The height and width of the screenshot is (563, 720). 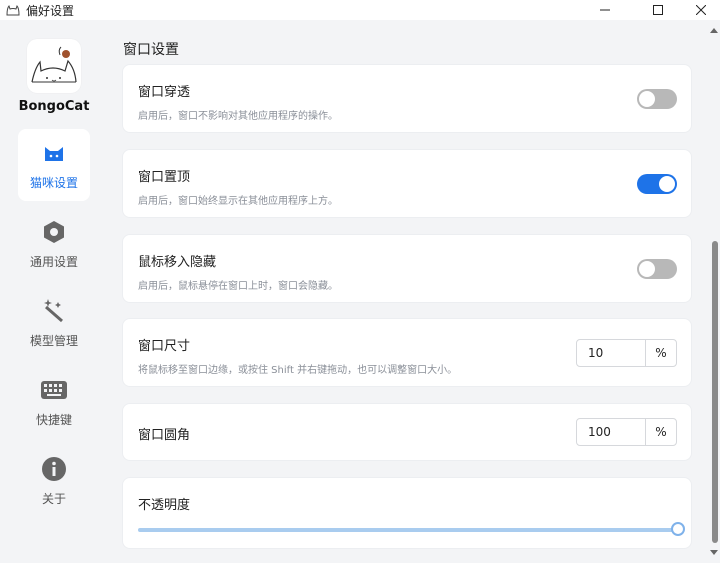 What do you see at coordinates (407, 98) in the screenshot?
I see `setting-card-window-passthrough: 窗口穿透 启用后，窗口不影响对其他应用程序的操作。` at bounding box center [407, 98].